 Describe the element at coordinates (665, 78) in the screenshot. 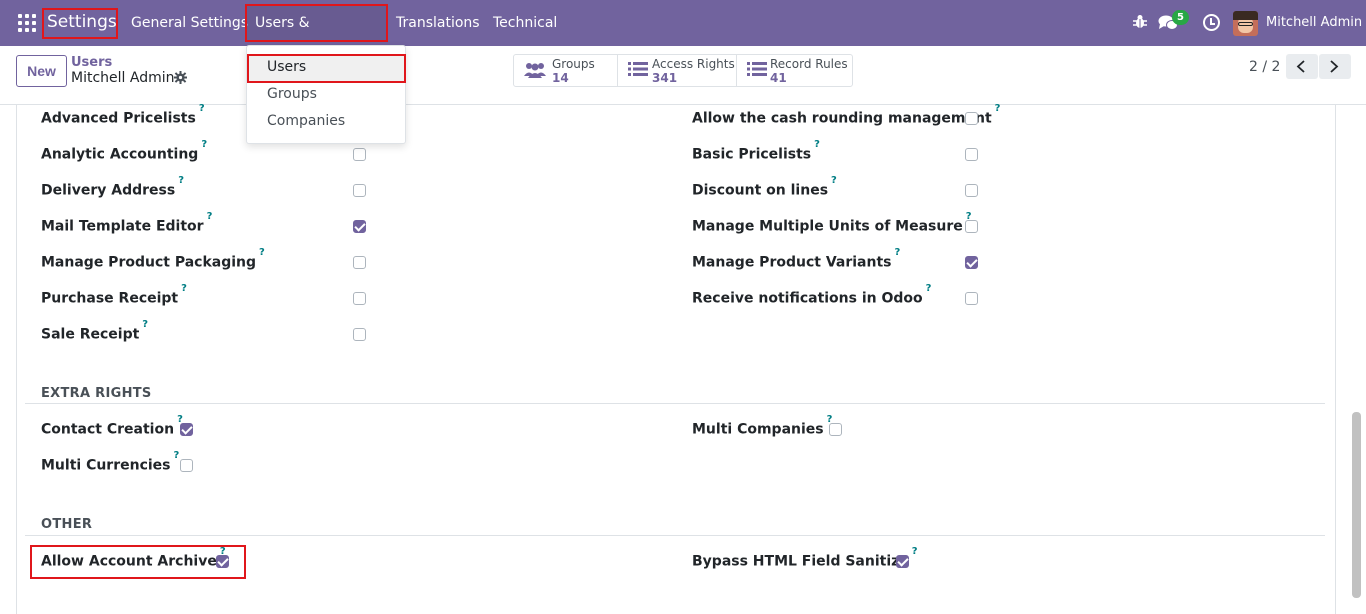

I see `access-rights-stat-value: 341` at that location.